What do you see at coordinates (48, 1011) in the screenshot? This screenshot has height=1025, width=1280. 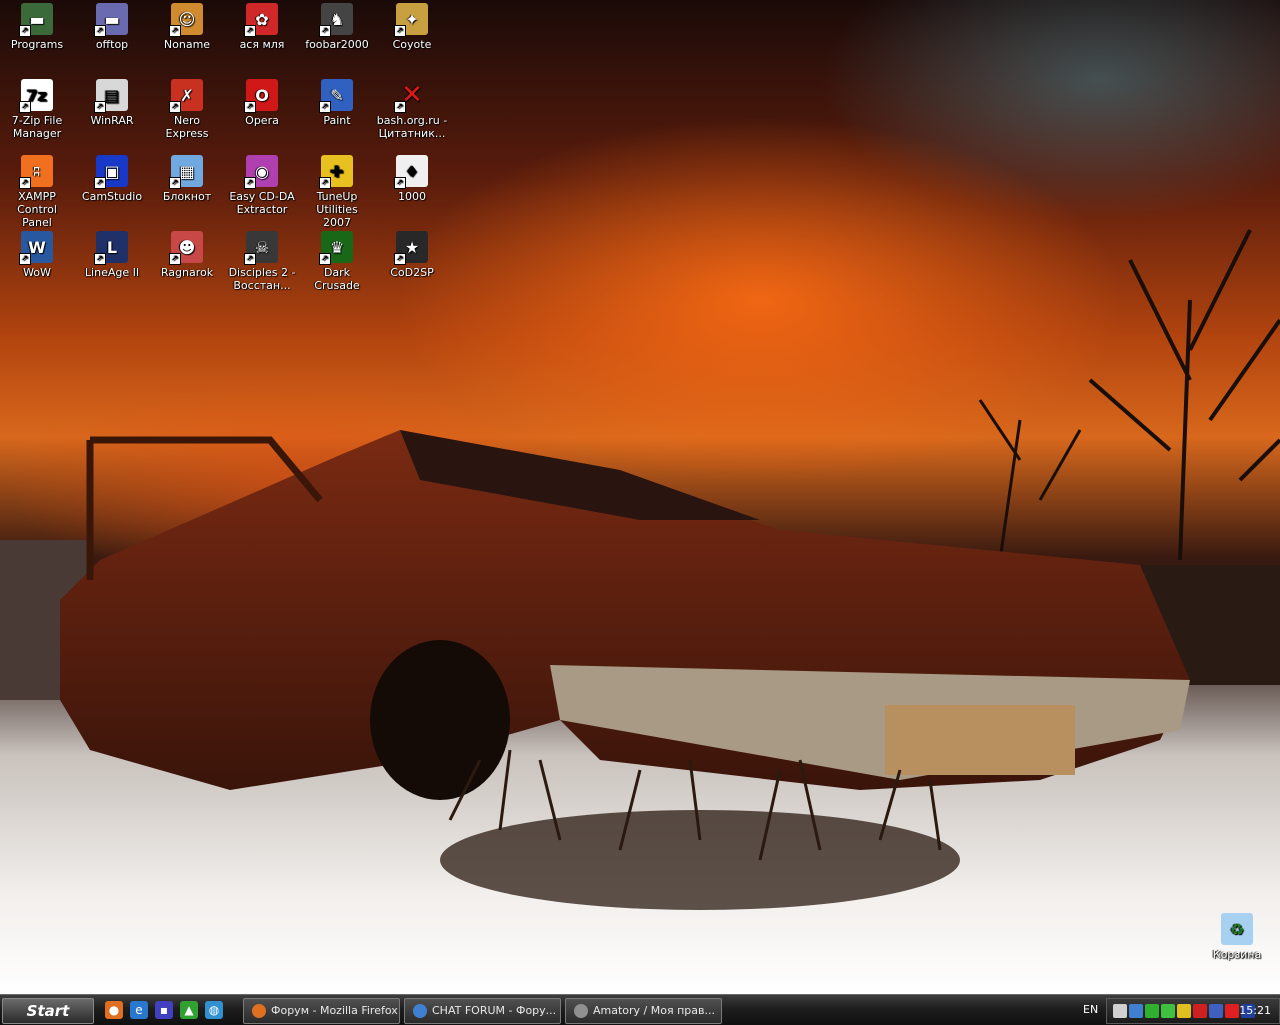 I see `start-button: Start` at bounding box center [48, 1011].